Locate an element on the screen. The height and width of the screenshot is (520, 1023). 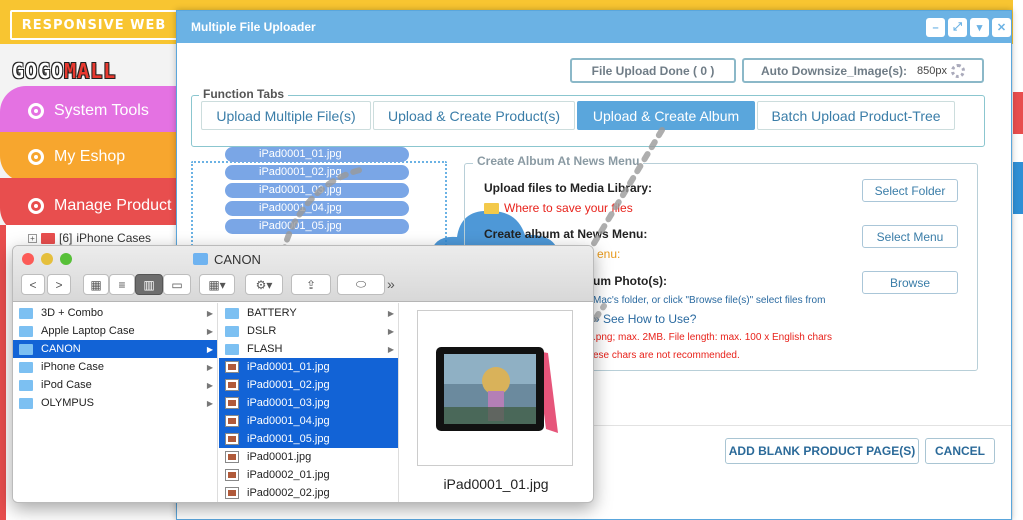
arrange-button: ▦▾ is located at coordinates (217, 284).